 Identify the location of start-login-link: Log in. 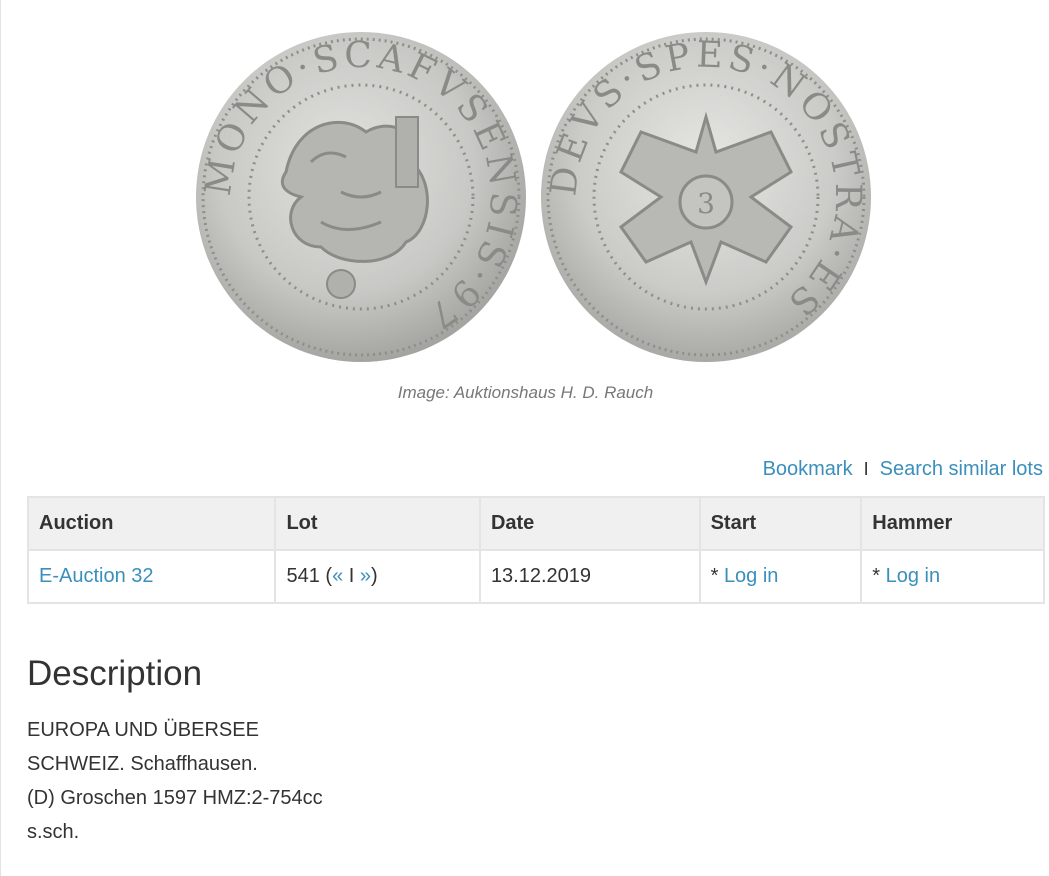
(751, 576).